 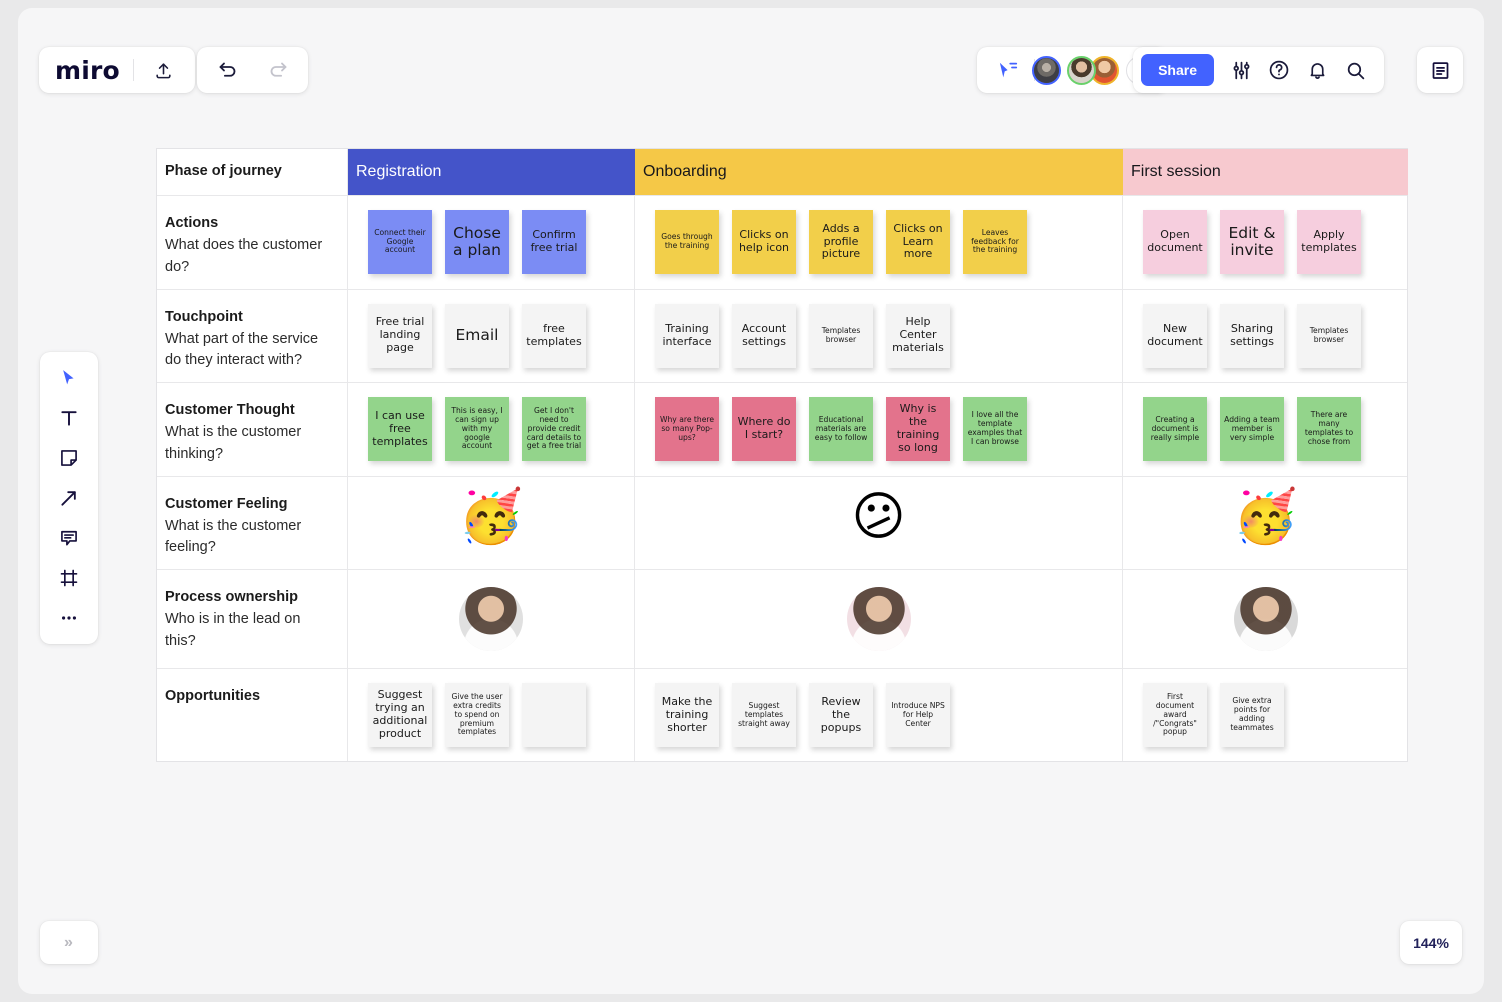 I want to click on arrow-tool, so click(x=69, y=498).